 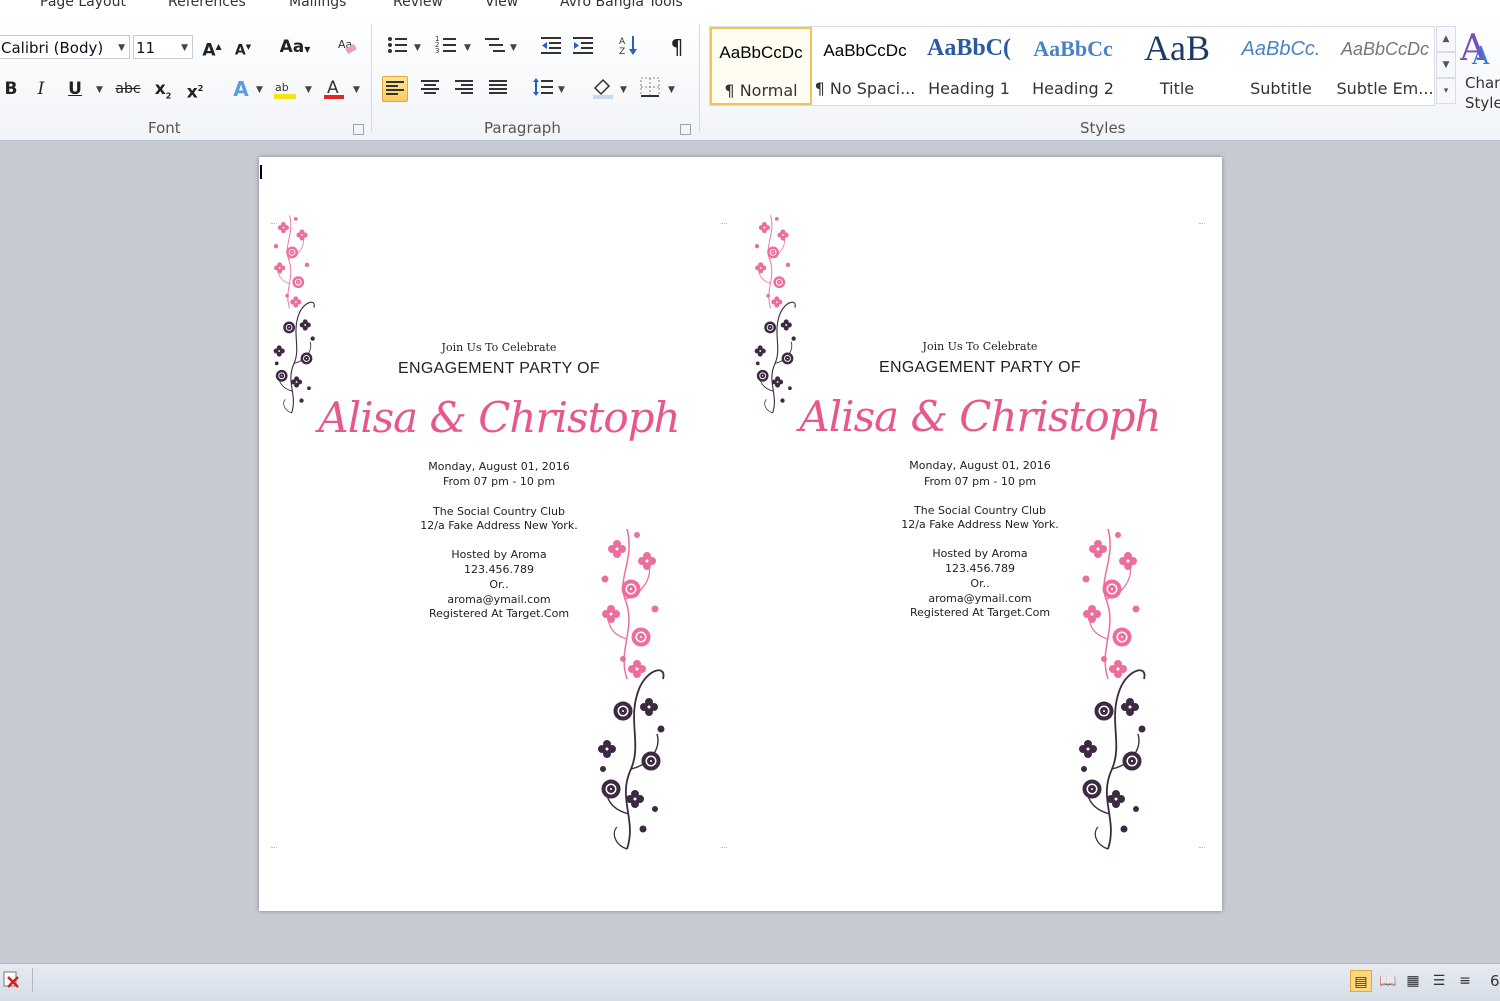 I want to click on line-spacing-icon, so click(x=543, y=89).